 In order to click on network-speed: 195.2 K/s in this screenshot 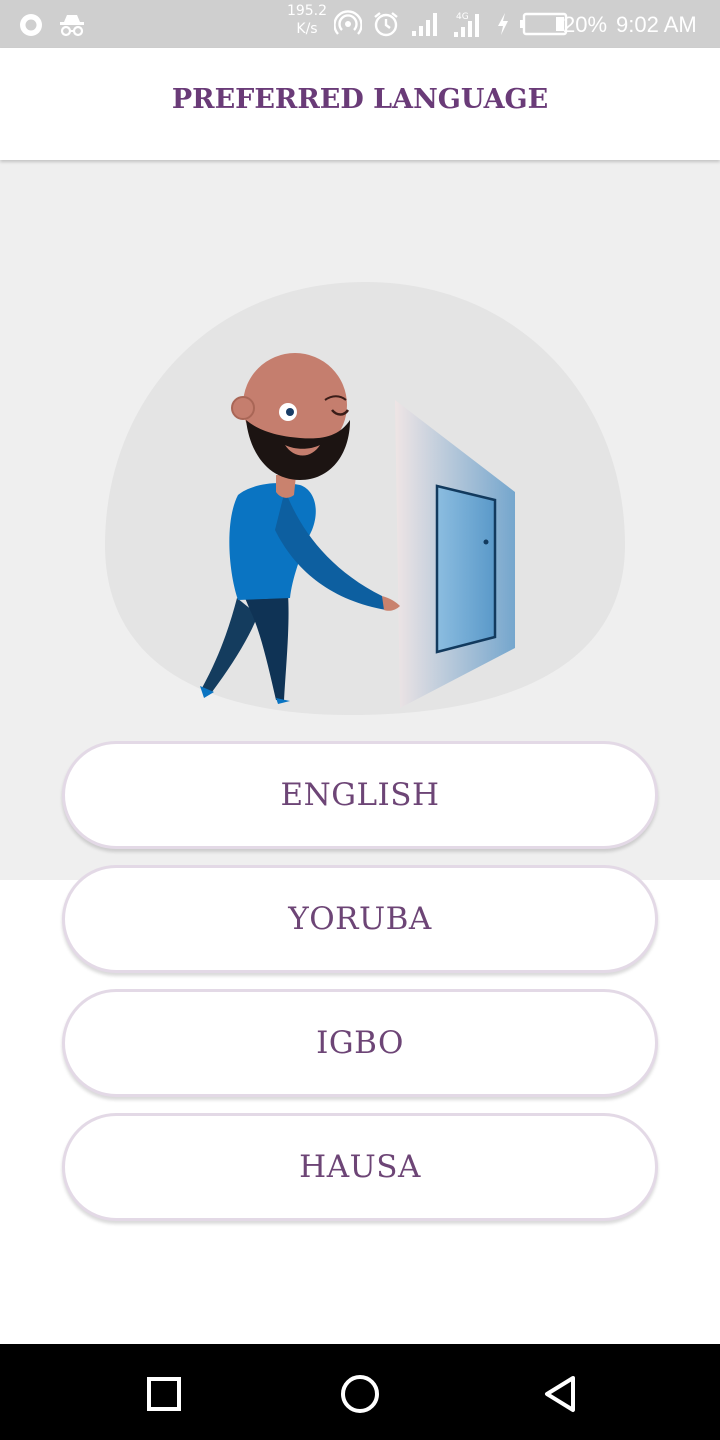, I will do `click(307, 20)`.